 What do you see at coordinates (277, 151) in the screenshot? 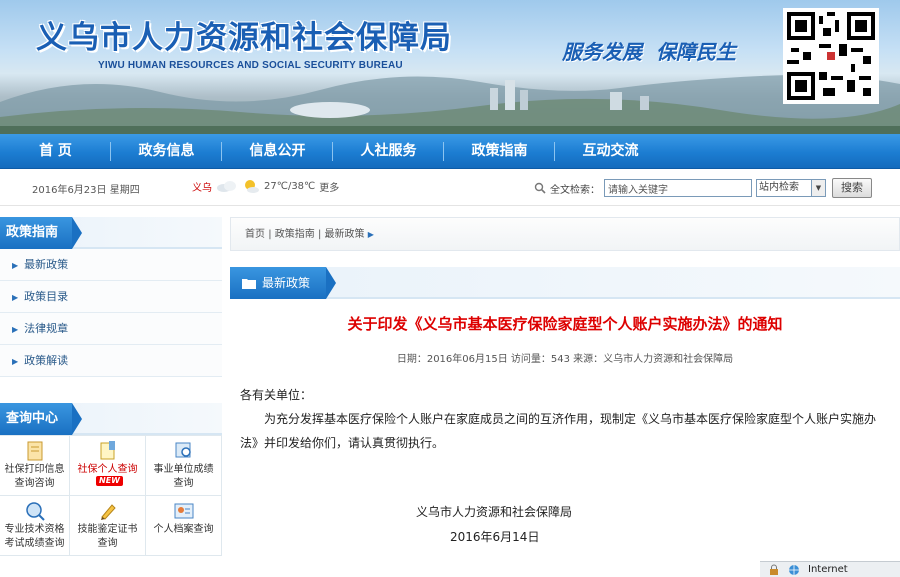
I see `nav-info-disclosure: 信息公开` at bounding box center [277, 151].